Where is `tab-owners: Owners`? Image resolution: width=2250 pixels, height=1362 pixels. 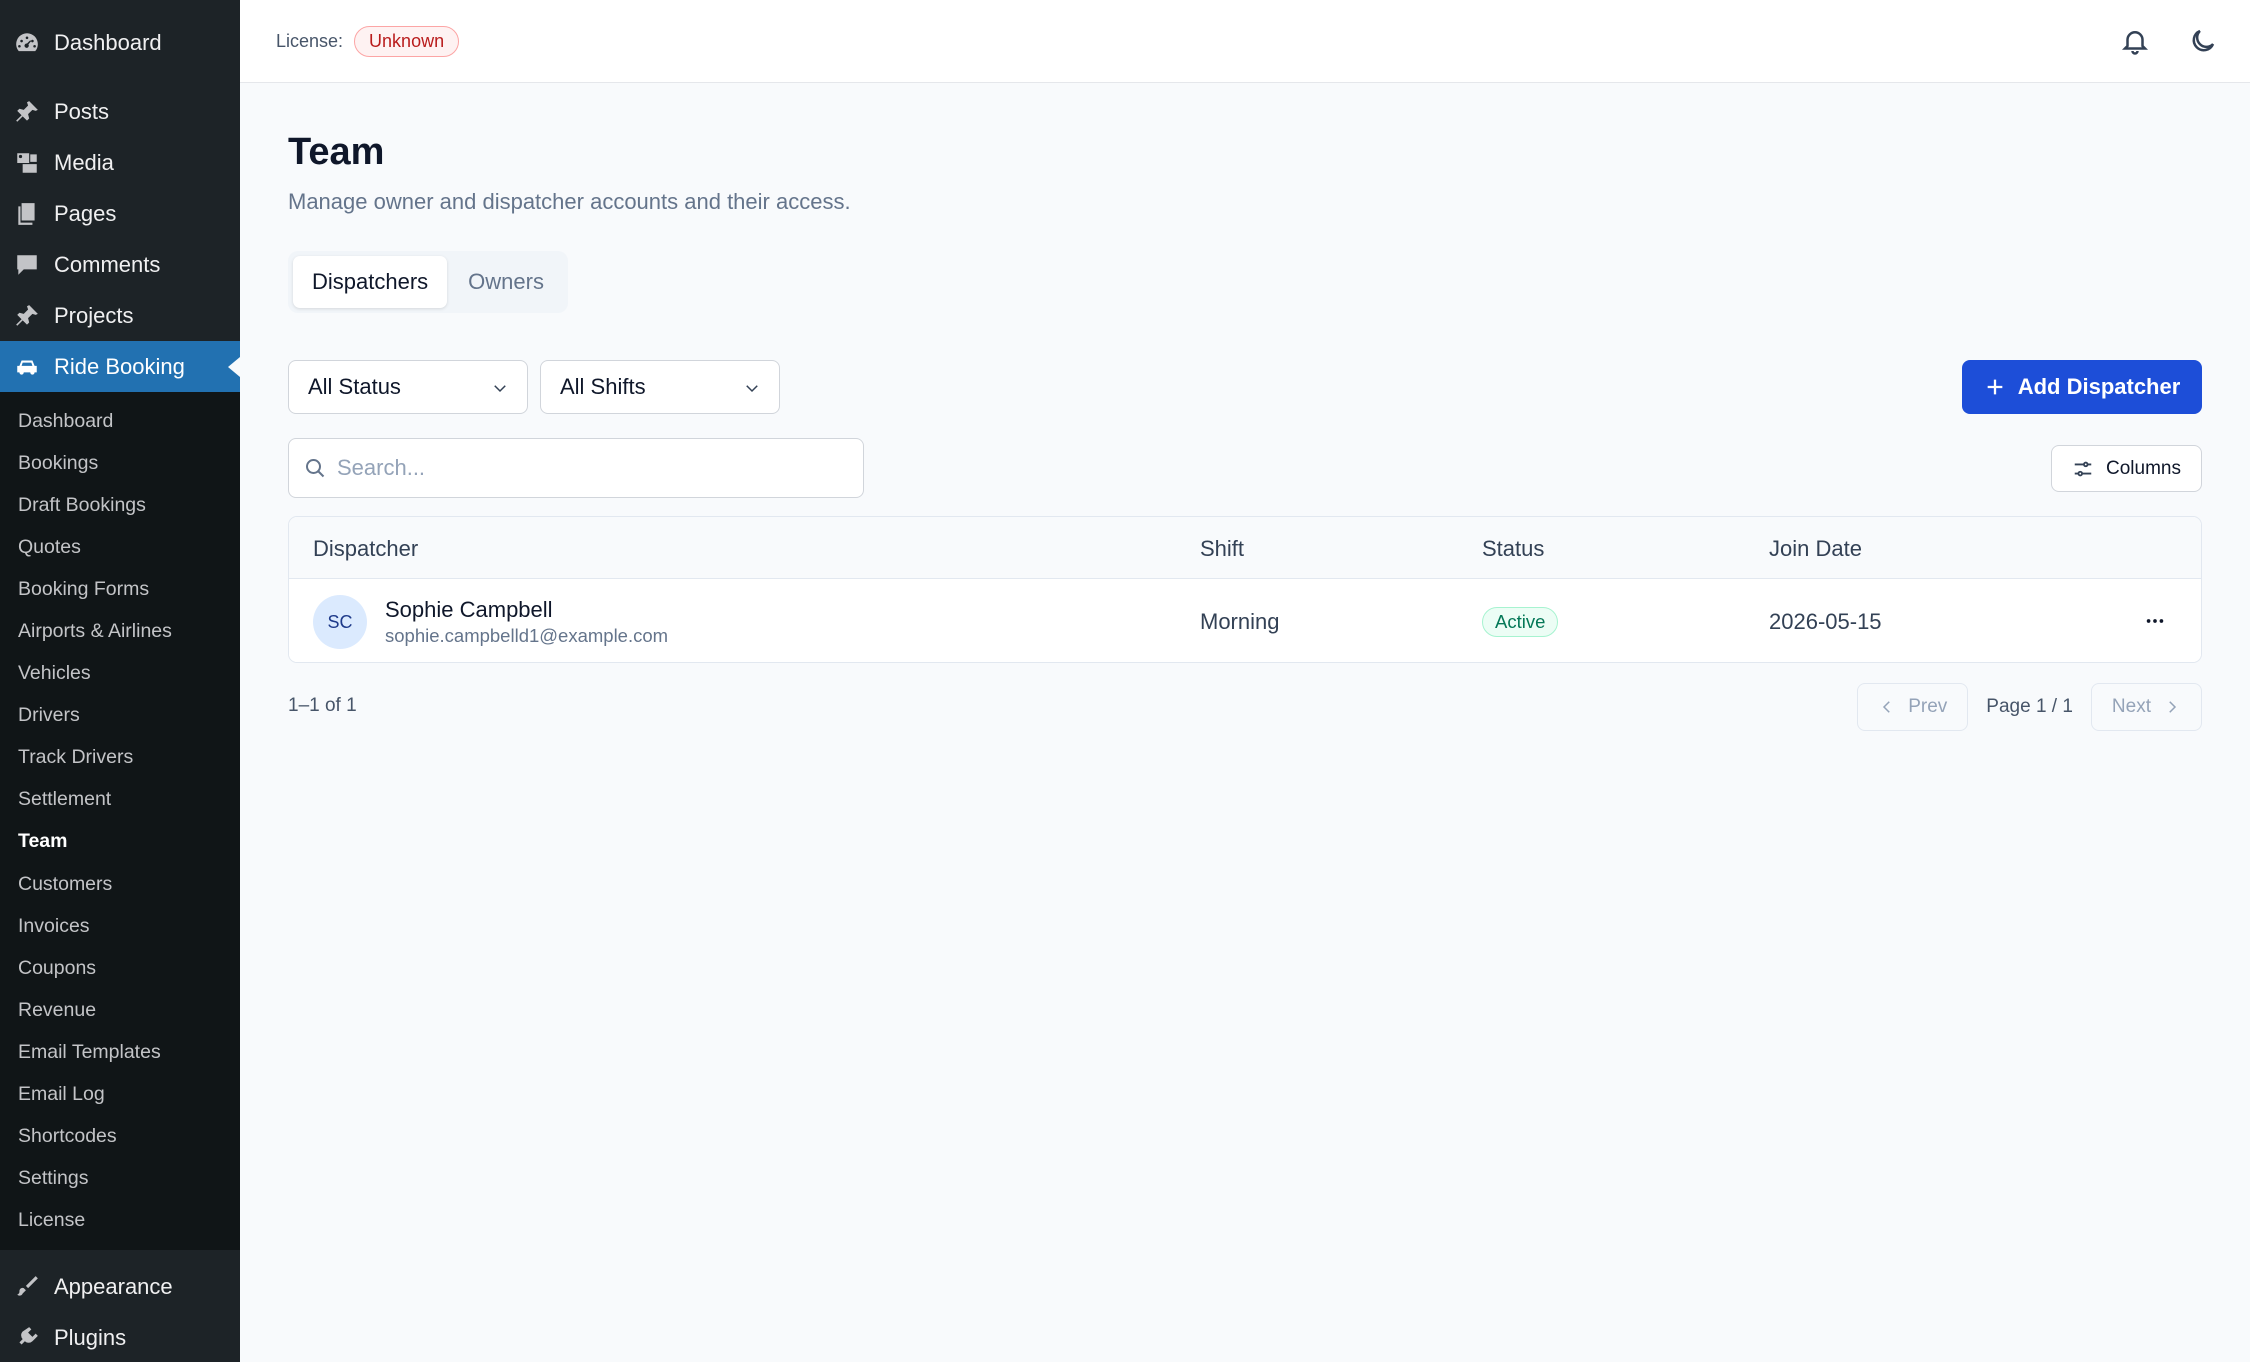
tab-owners: Owners is located at coordinates (506, 282).